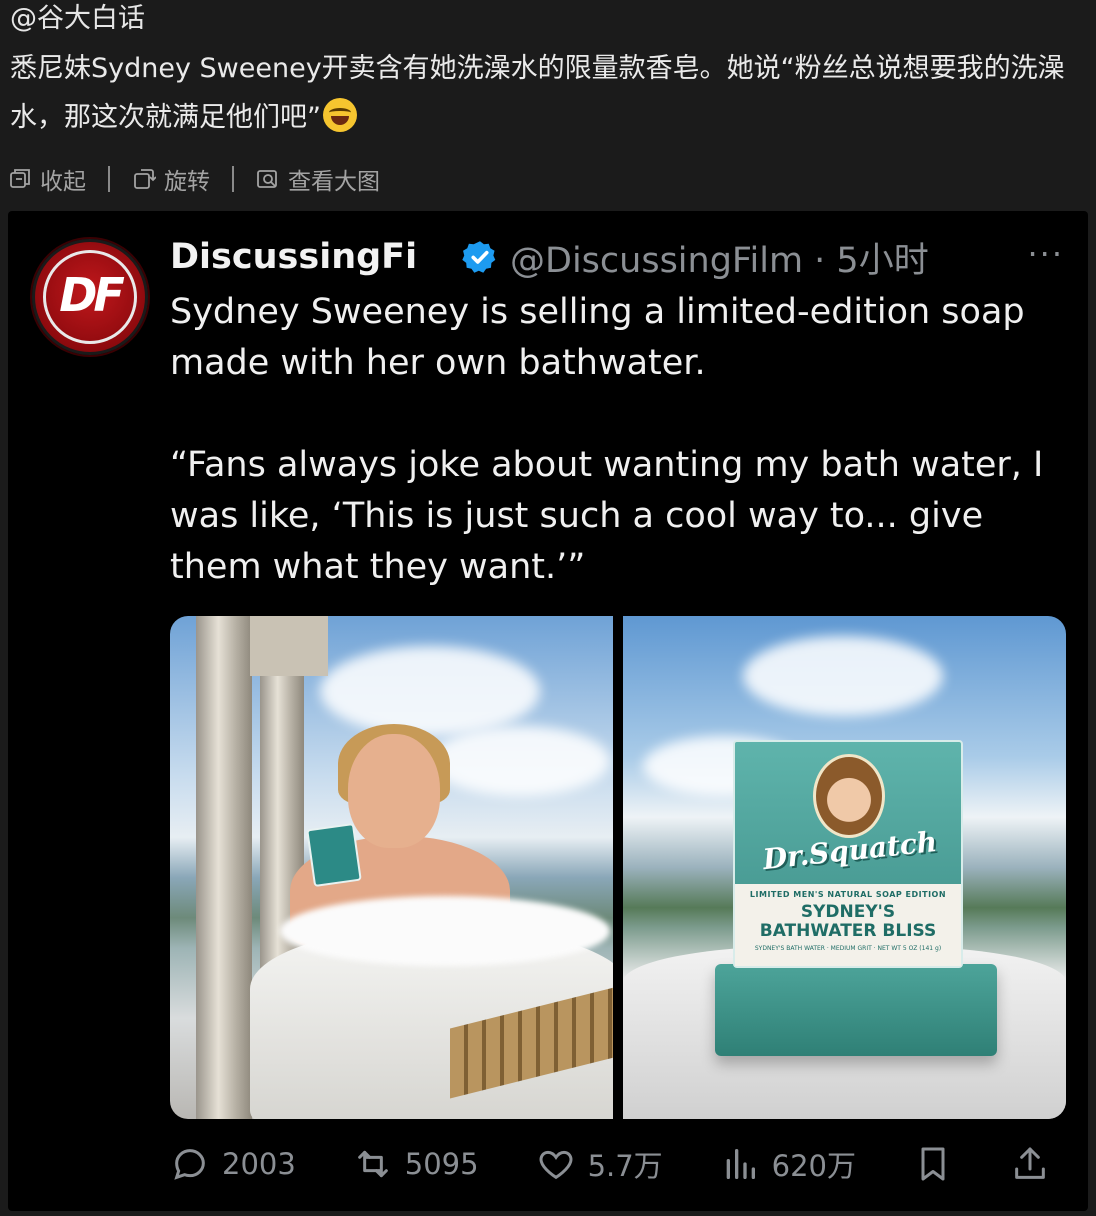  What do you see at coordinates (77, 19) in the screenshot?
I see `author-name: @谷大白话` at bounding box center [77, 19].